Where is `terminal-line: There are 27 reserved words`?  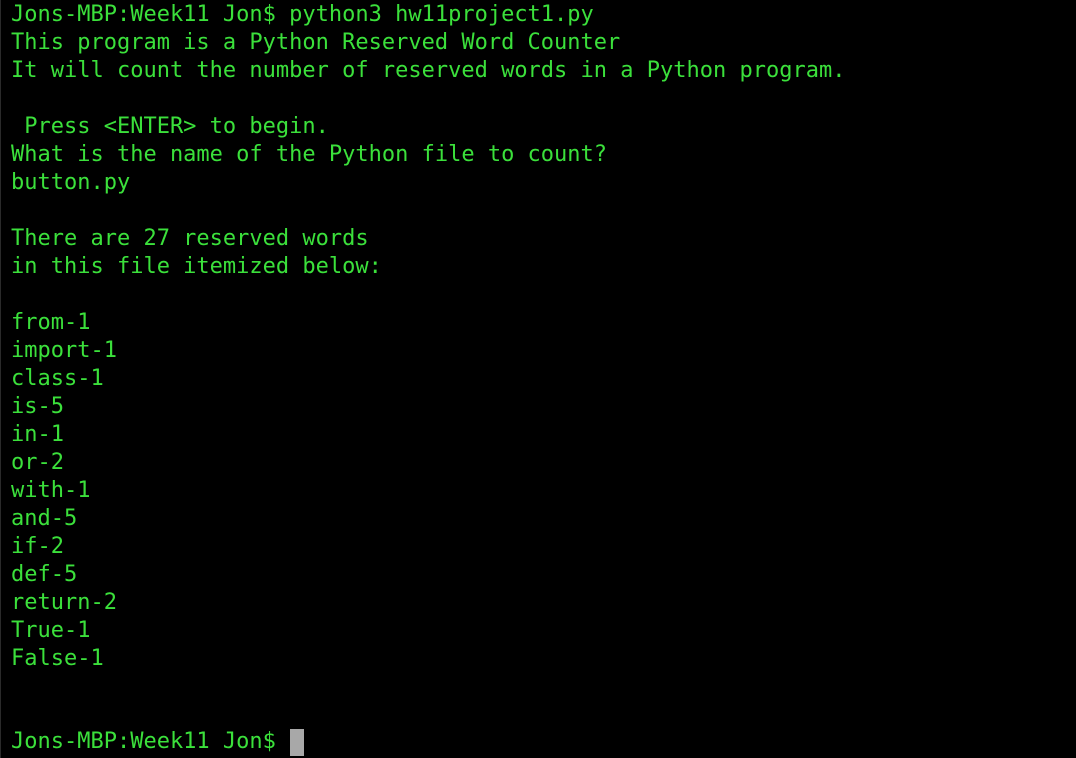
terminal-line: There are 27 reserved words is located at coordinates (190, 238).